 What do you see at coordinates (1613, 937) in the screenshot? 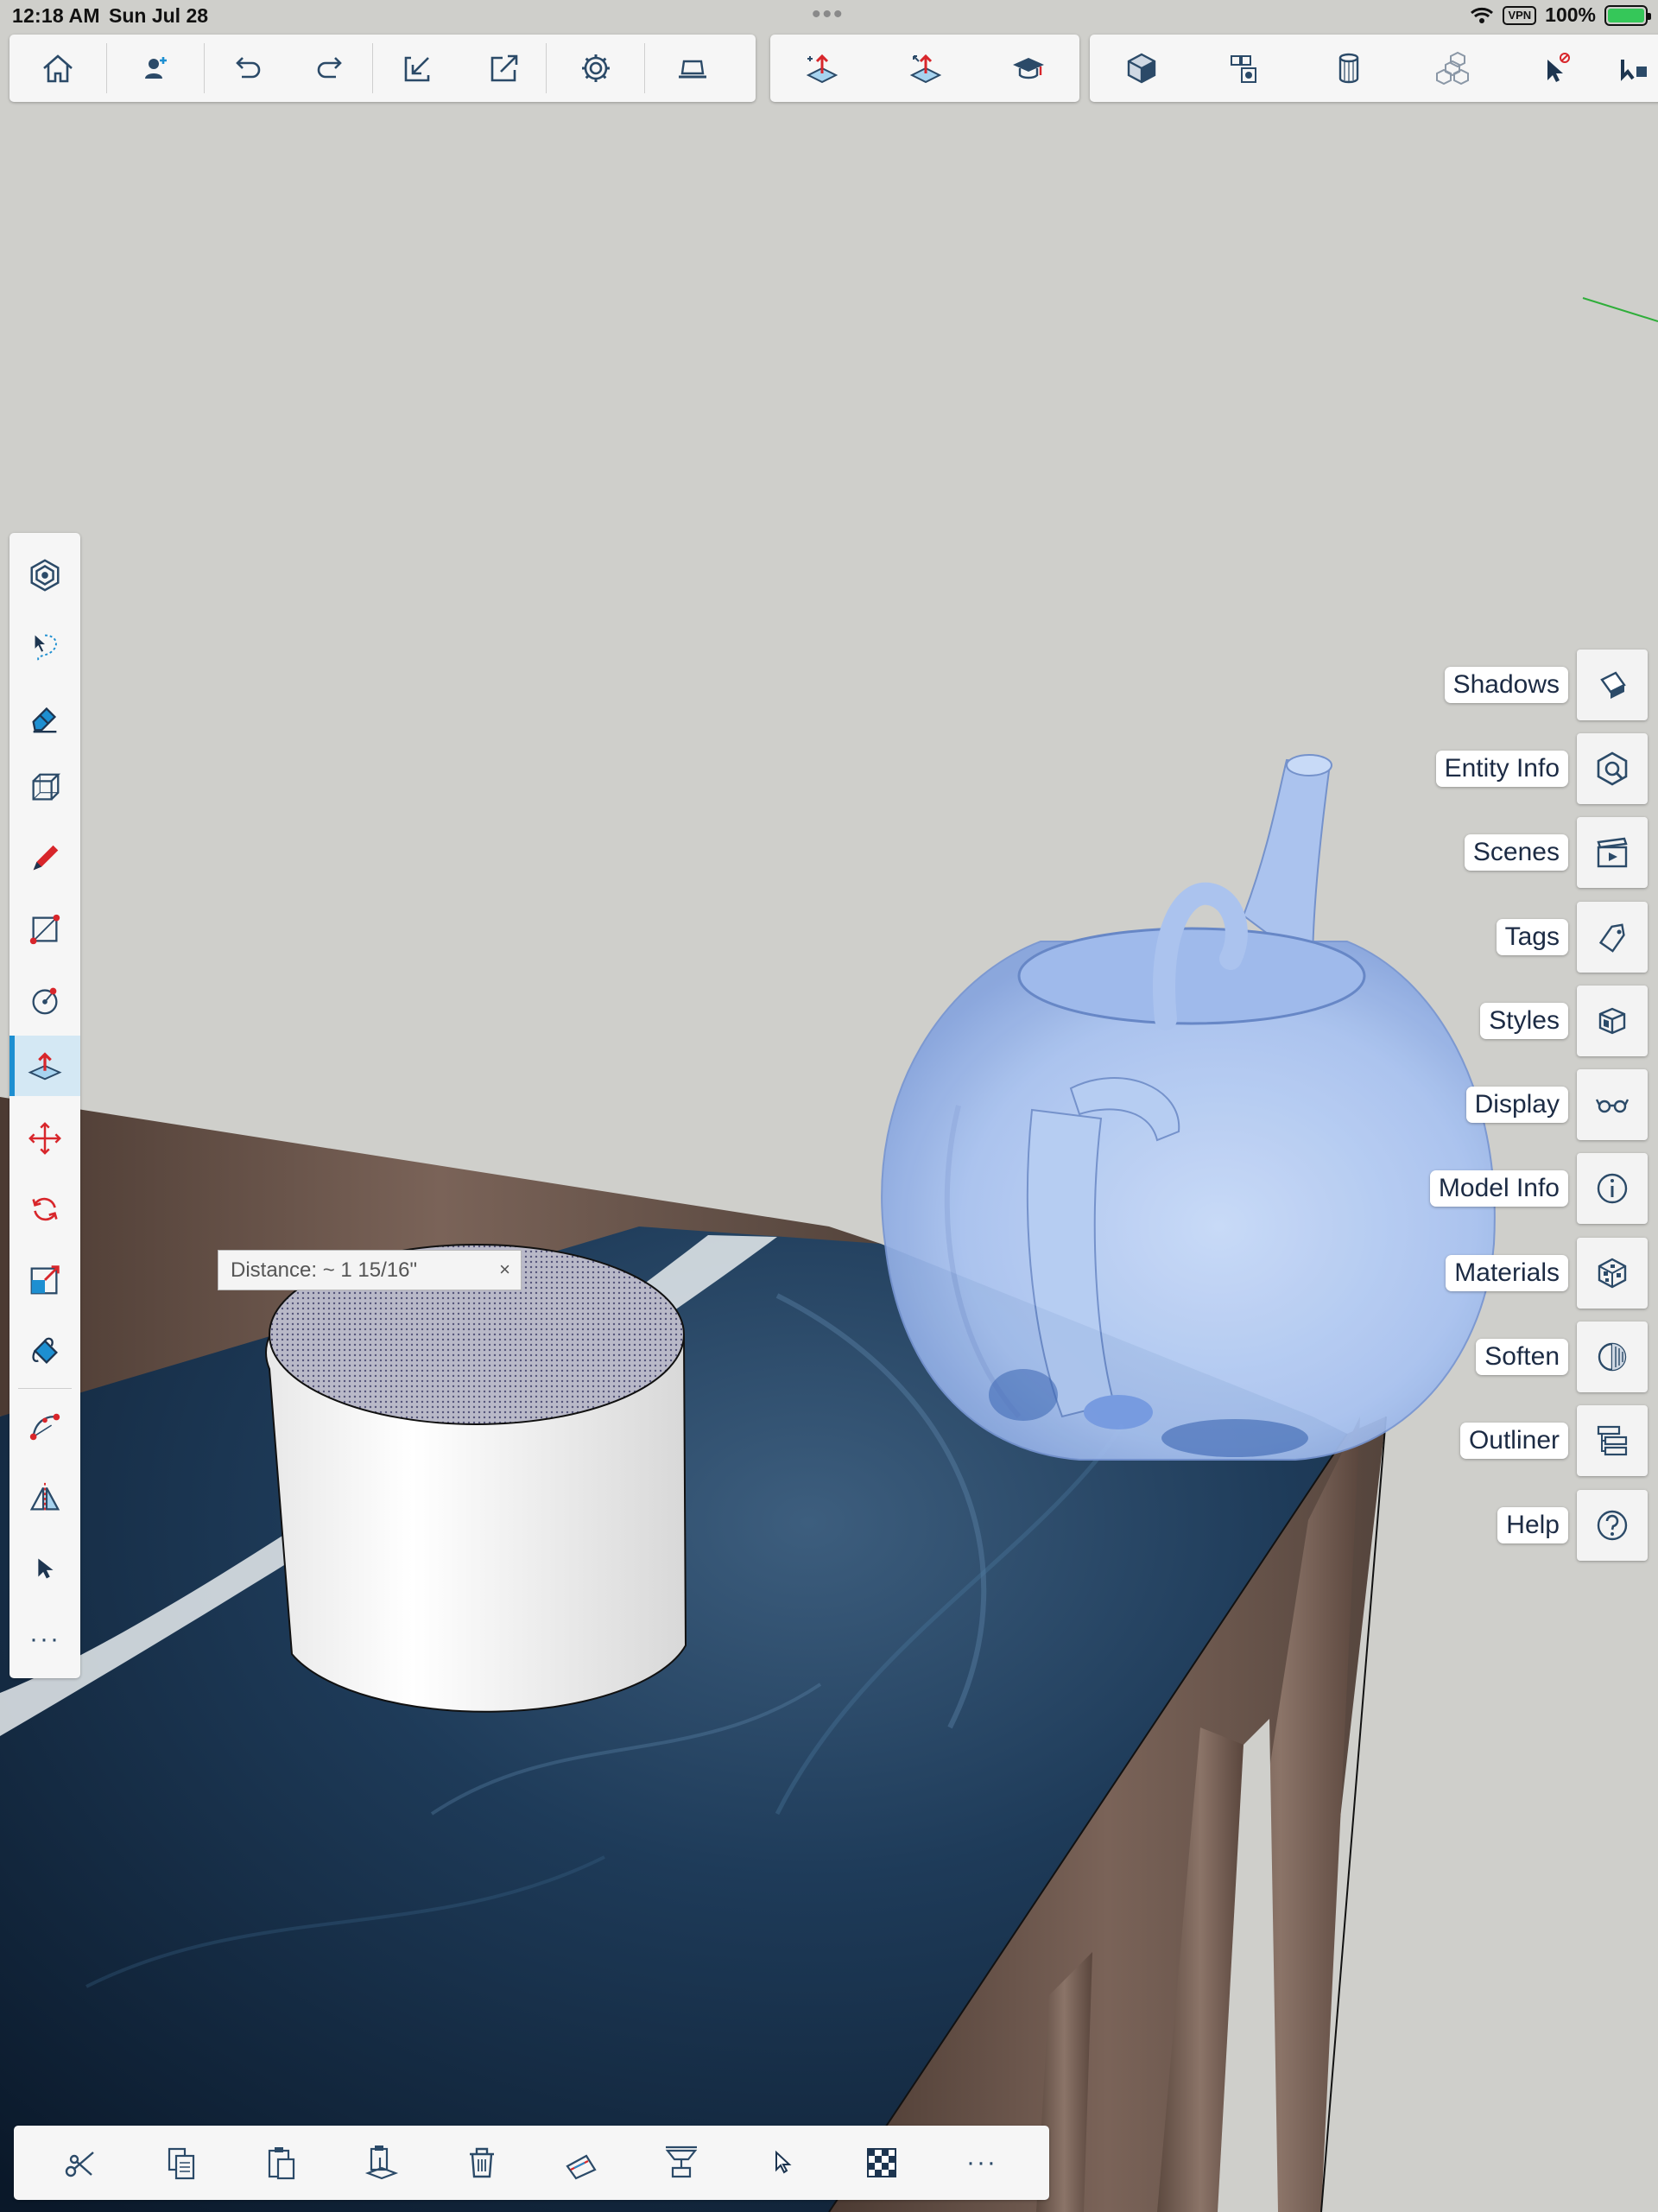
I see `tag-icon` at bounding box center [1613, 937].